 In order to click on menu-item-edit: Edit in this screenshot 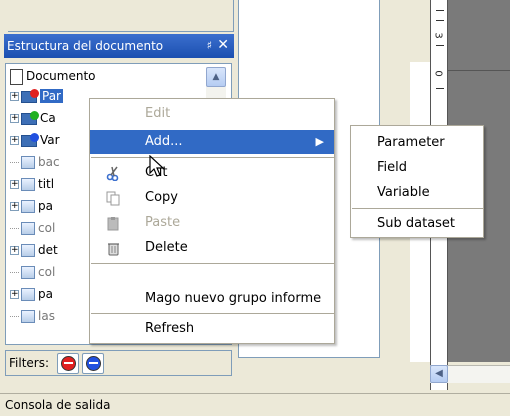, I will do `click(212, 114)`.